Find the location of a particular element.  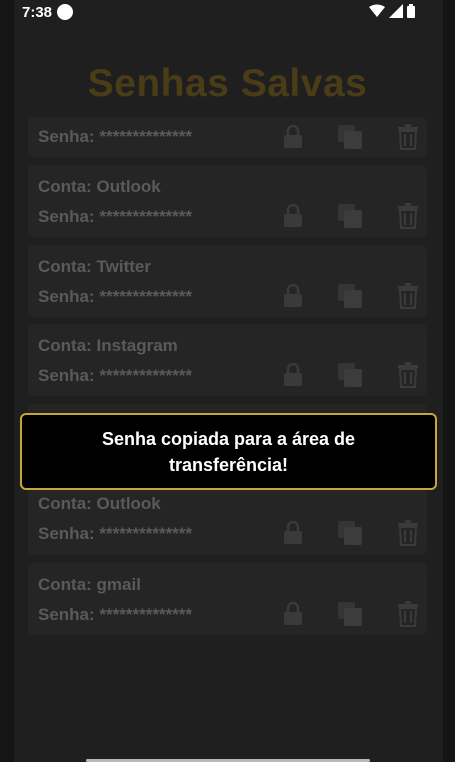

screen-left-edge is located at coordinates (7, 381).